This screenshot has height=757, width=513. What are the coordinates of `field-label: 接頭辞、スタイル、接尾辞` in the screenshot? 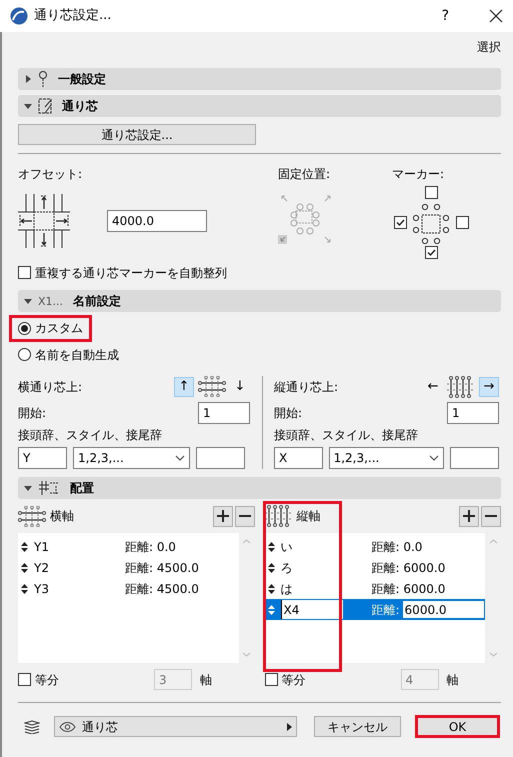 It's located at (90, 435).